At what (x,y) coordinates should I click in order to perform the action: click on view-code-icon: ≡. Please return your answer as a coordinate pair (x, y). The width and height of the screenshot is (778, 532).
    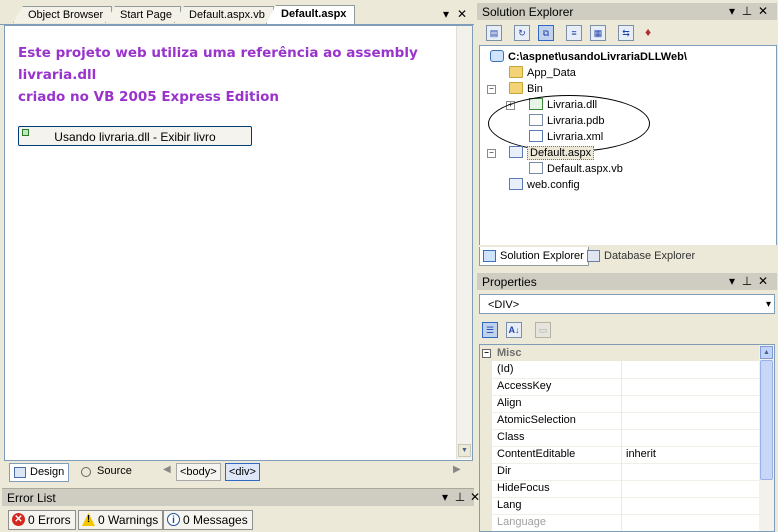
    Looking at the image, I should click on (574, 33).